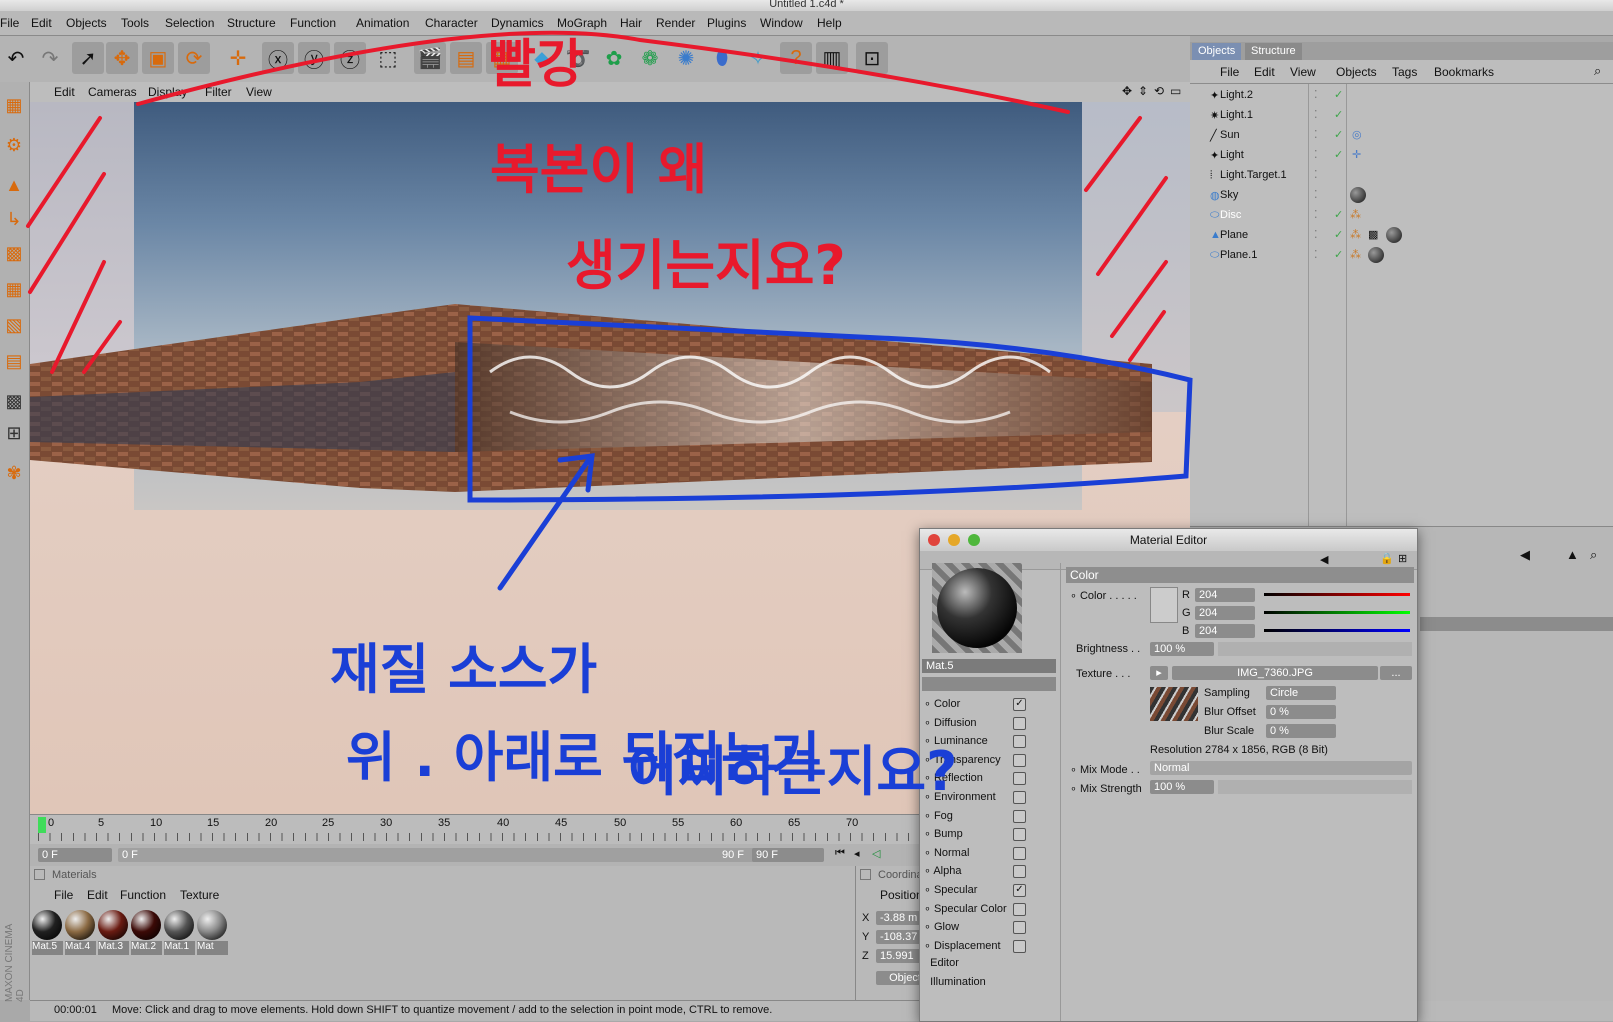 The width and height of the screenshot is (1613, 1022). I want to click on object-row: ✷ Light.1 ⁚ ✓, so click(1401, 116).